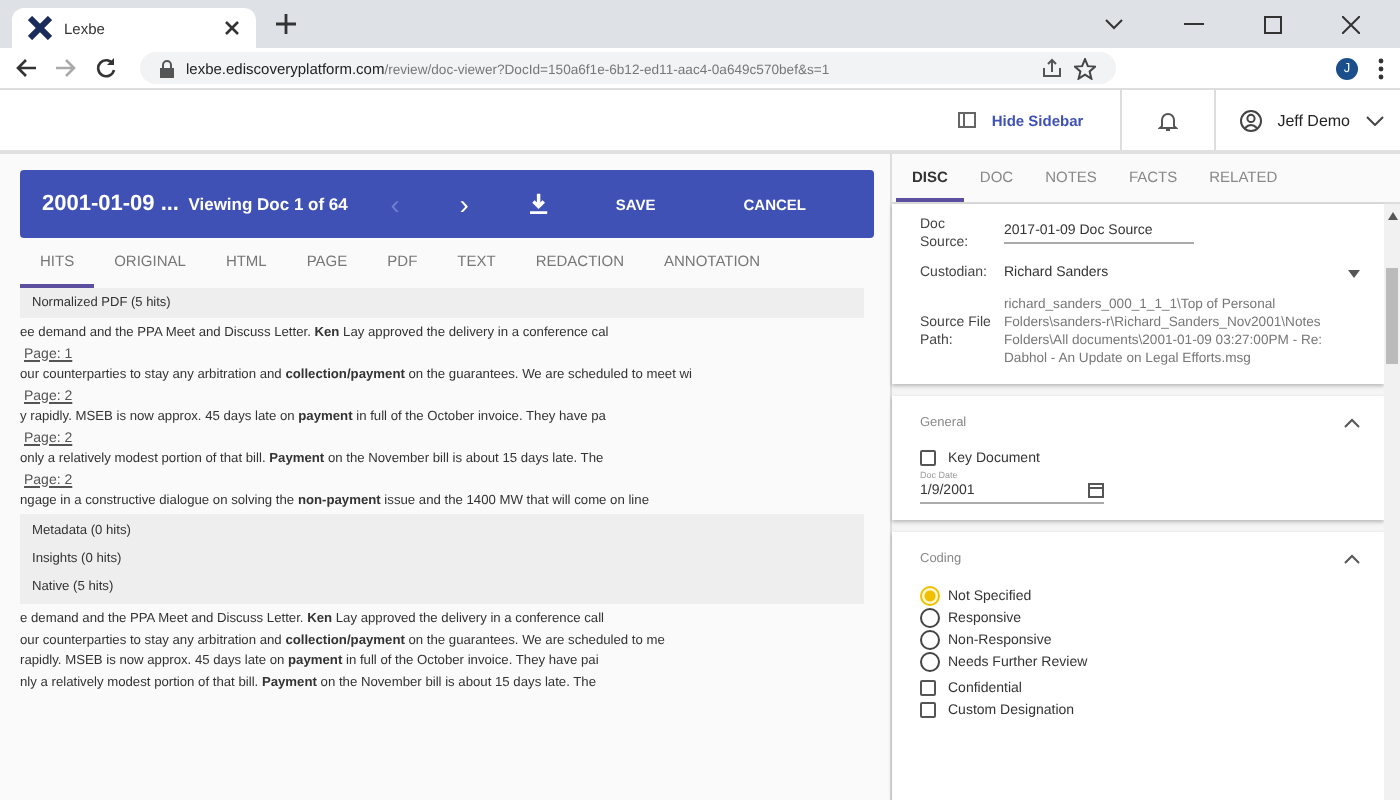  I want to click on reload-icon, so click(106, 68).